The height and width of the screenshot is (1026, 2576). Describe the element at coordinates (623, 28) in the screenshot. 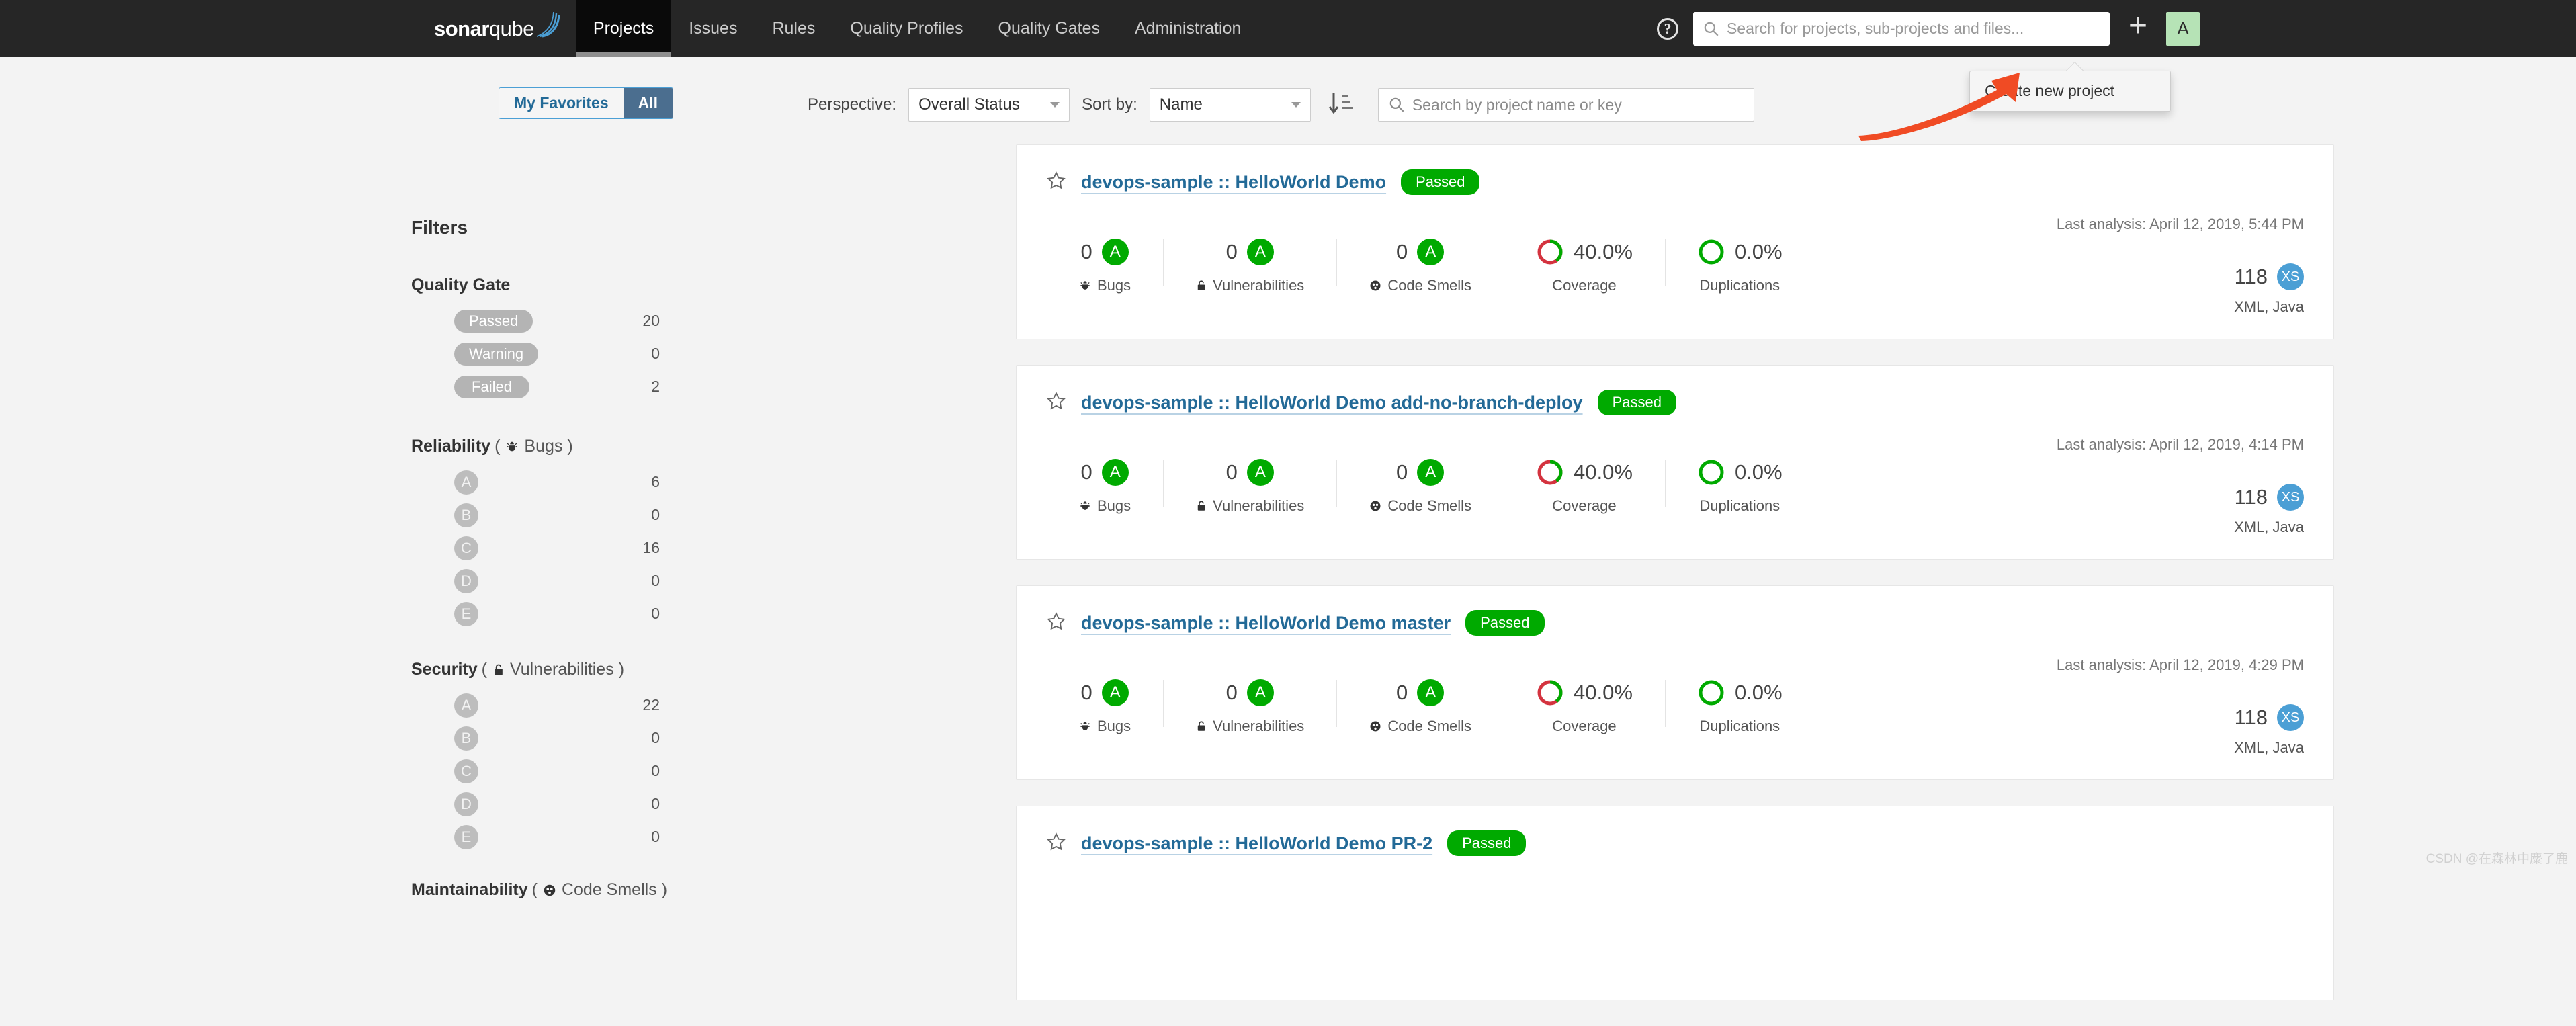

I see `nav-item-projects: Projects` at that location.